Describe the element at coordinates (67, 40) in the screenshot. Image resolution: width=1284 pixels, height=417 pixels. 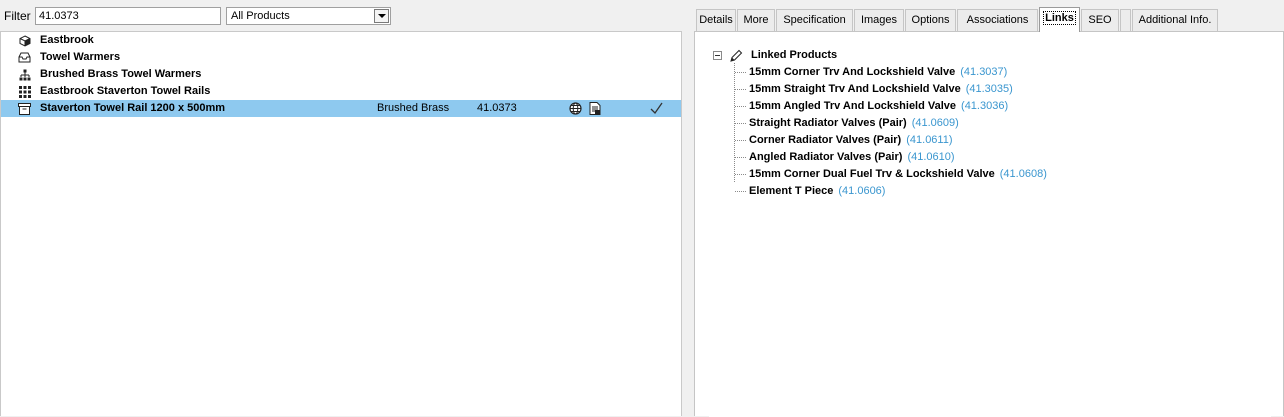
I see `tree-row-label: Eastbrook` at that location.